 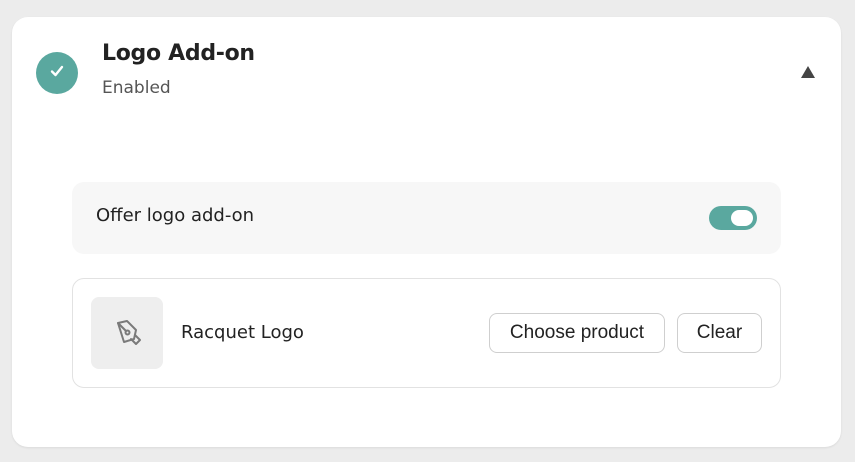 What do you see at coordinates (426, 218) in the screenshot?
I see `offer-logo-setting: Offer logo add-on` at bounding box center [426, 218].